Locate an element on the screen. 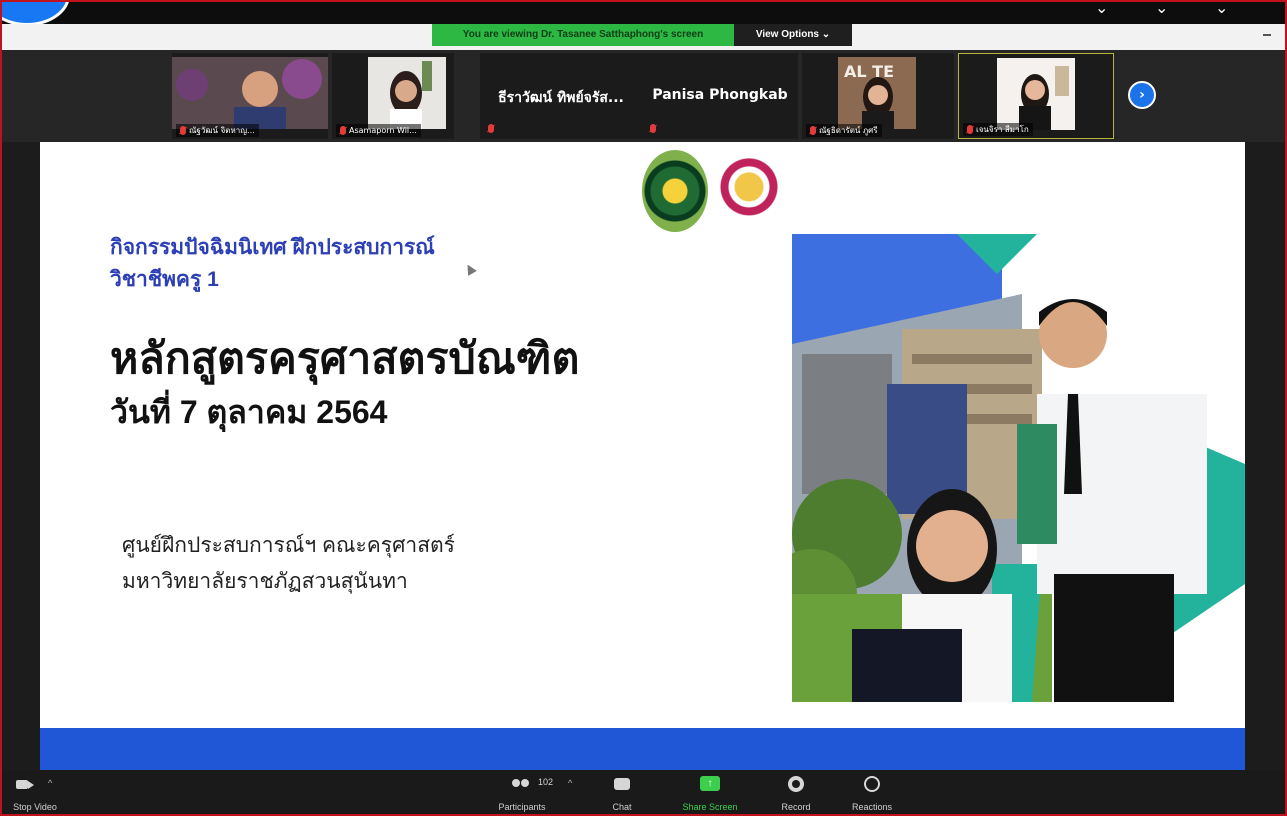 Image resolution: width=1287 pixels, height=816 pixels. next-page-button: › is located at coordinates (1142, 95).